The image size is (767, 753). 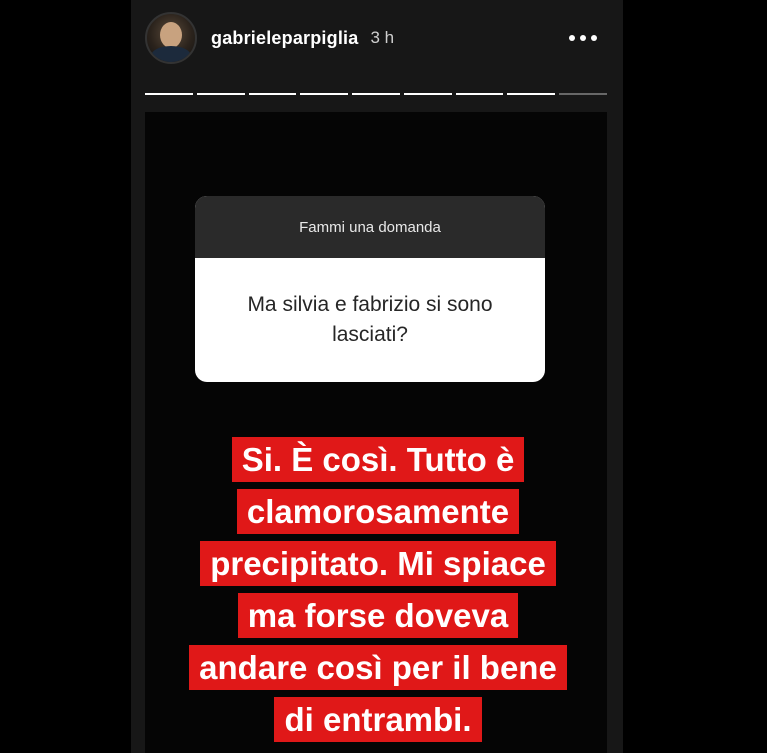 What do you see at coordinates (171, 35) in the screenshot?
I see `avatar-face` at bounding box center [171, 35].